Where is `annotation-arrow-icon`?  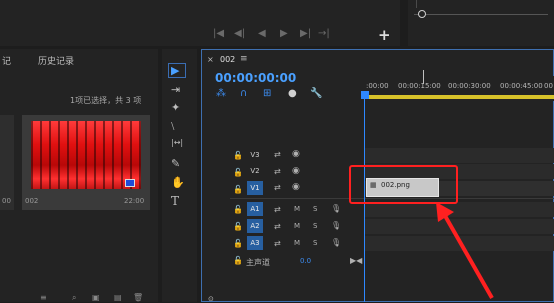 annotation-arrow-icon is located at coordinates (465, 250).